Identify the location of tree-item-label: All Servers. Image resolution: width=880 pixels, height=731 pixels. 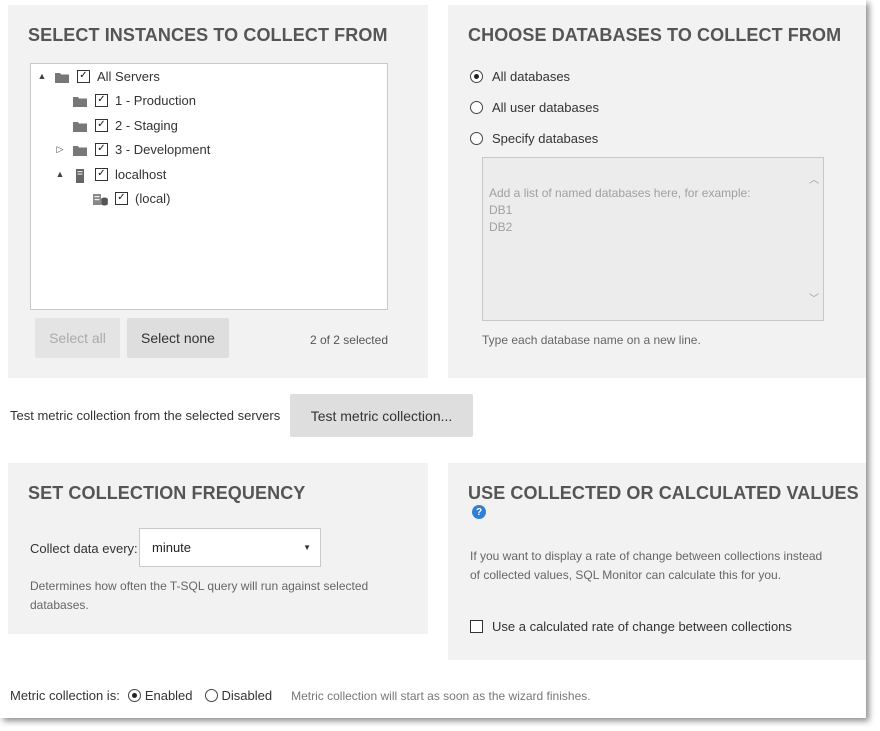
(128, 76).